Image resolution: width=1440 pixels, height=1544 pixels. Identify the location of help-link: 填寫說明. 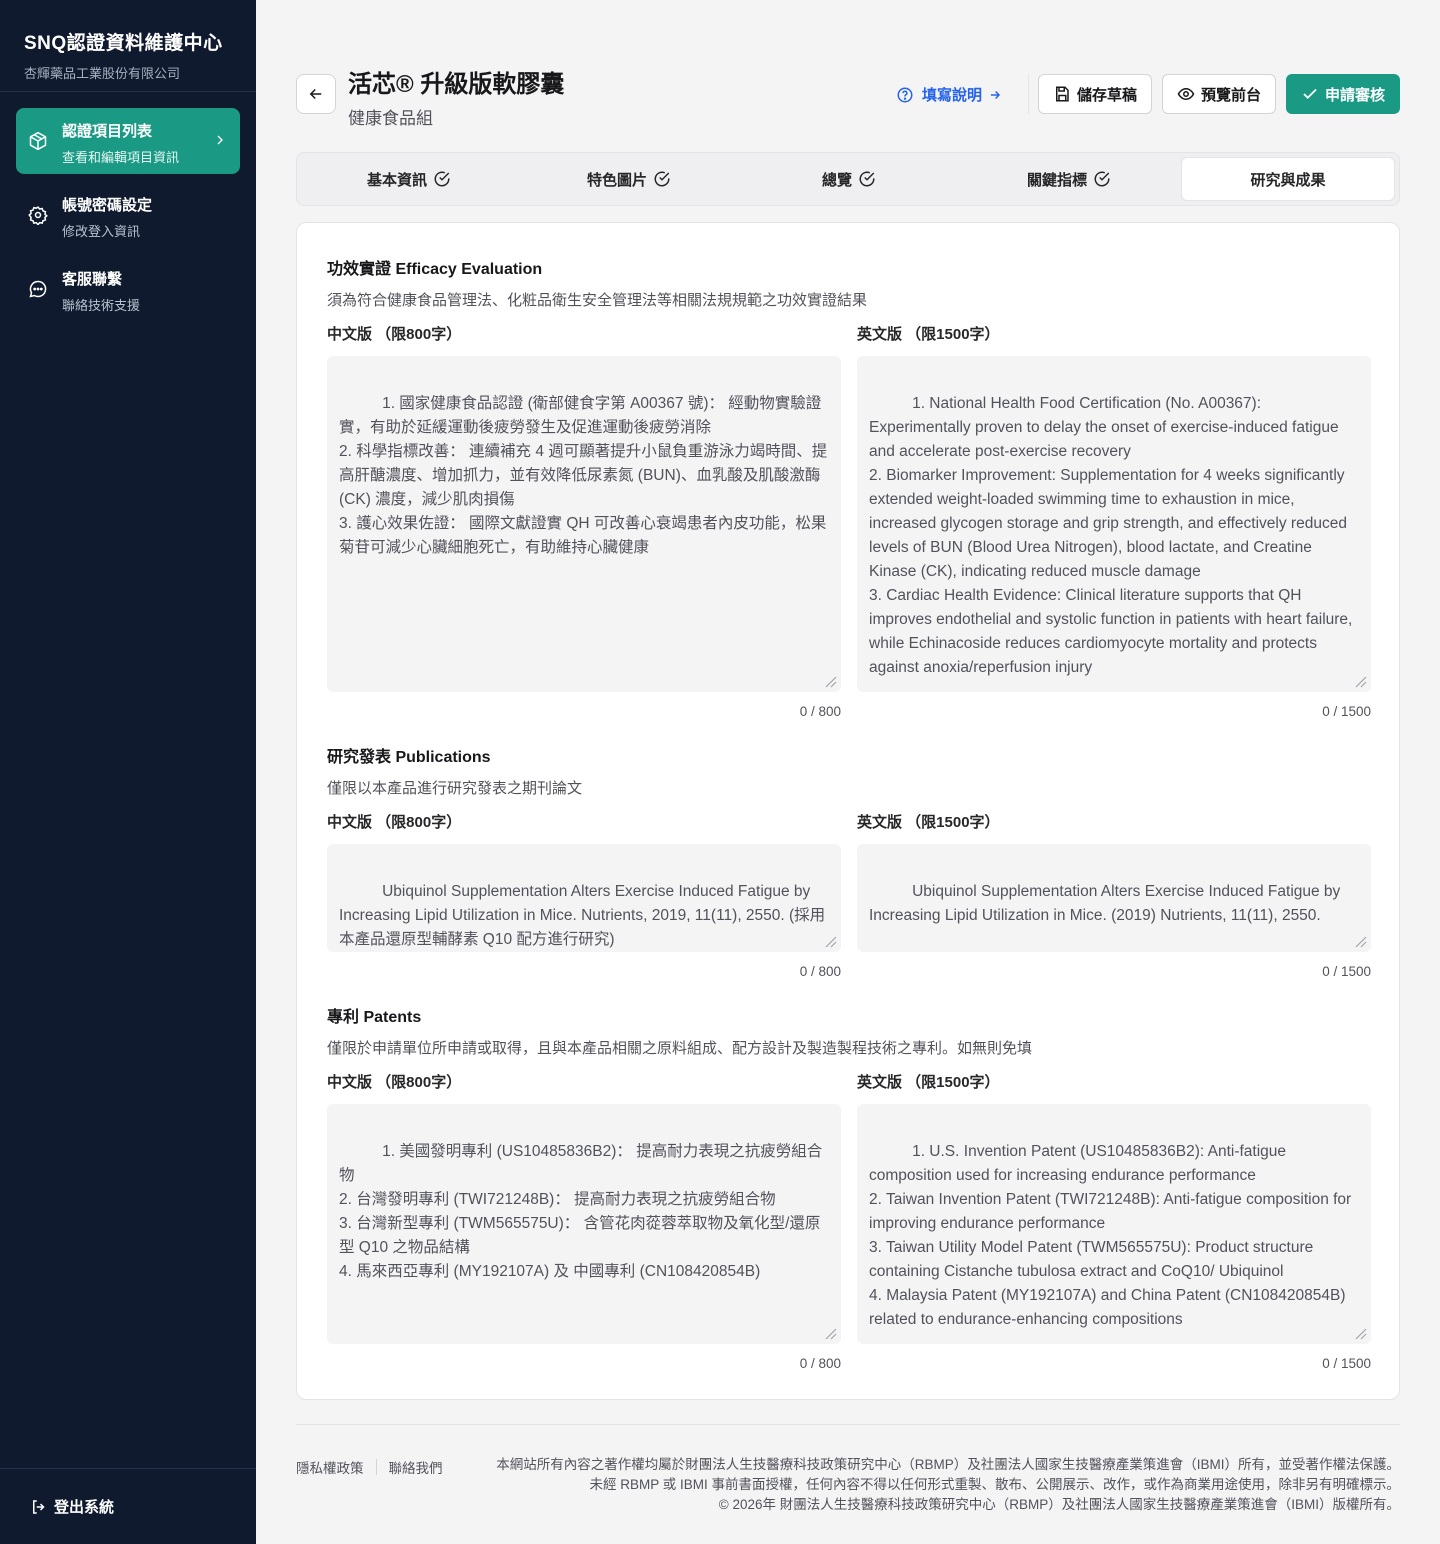
(949, 94).